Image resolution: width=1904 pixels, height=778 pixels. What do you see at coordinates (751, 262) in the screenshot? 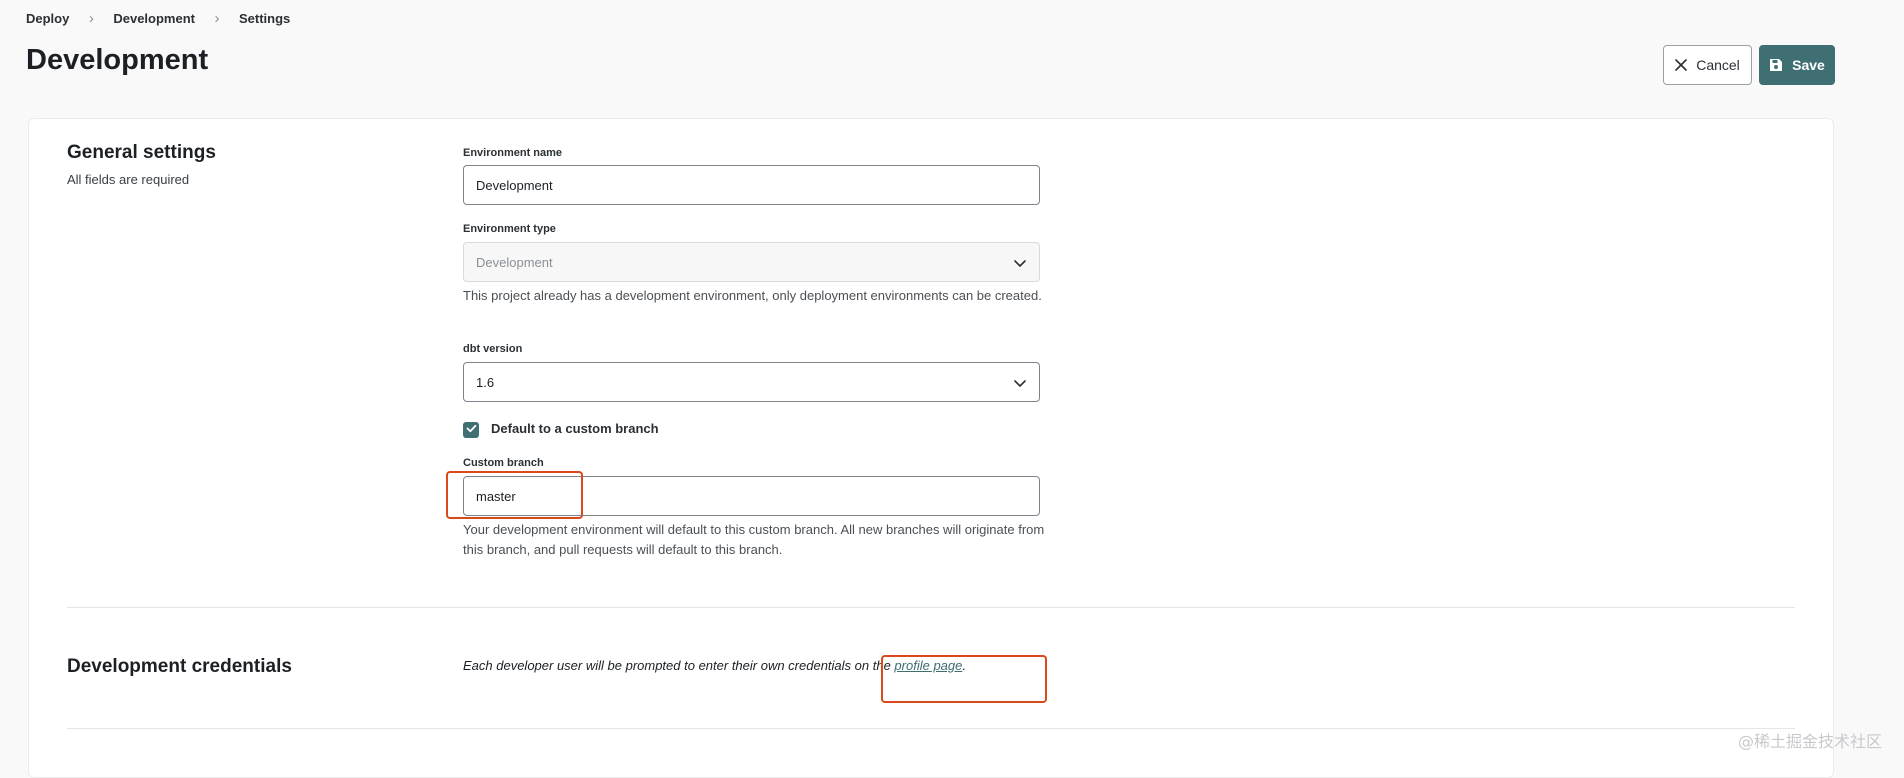
I see `environment-type-select: Development` at bounding box center [751, 262].